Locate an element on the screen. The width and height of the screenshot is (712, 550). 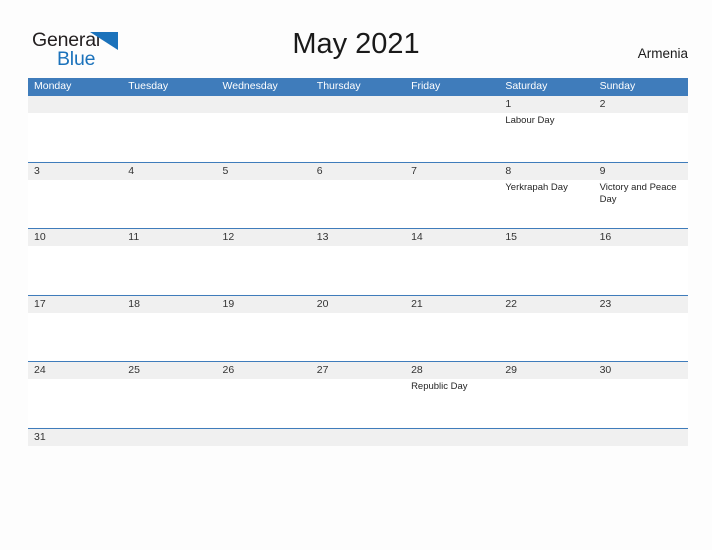
day-event: Republic Day is located at coordinates (439, 386).